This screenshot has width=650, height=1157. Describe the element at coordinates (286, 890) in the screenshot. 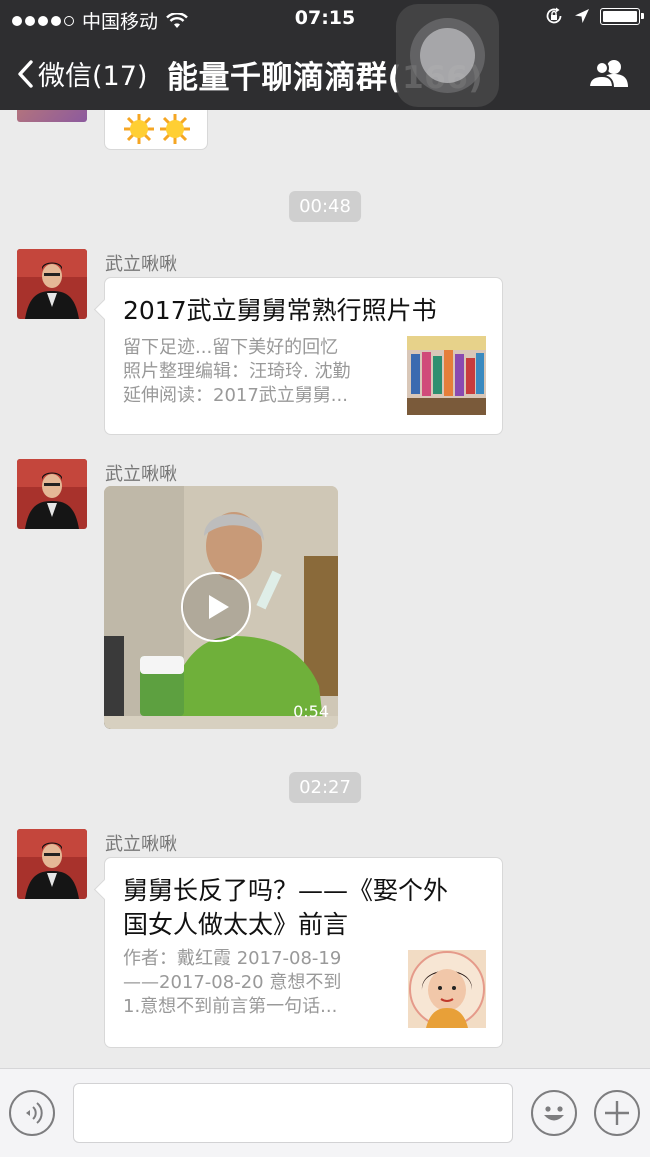

I see `title-line: 舅舅长反了吗？——《娶个外` at that location.